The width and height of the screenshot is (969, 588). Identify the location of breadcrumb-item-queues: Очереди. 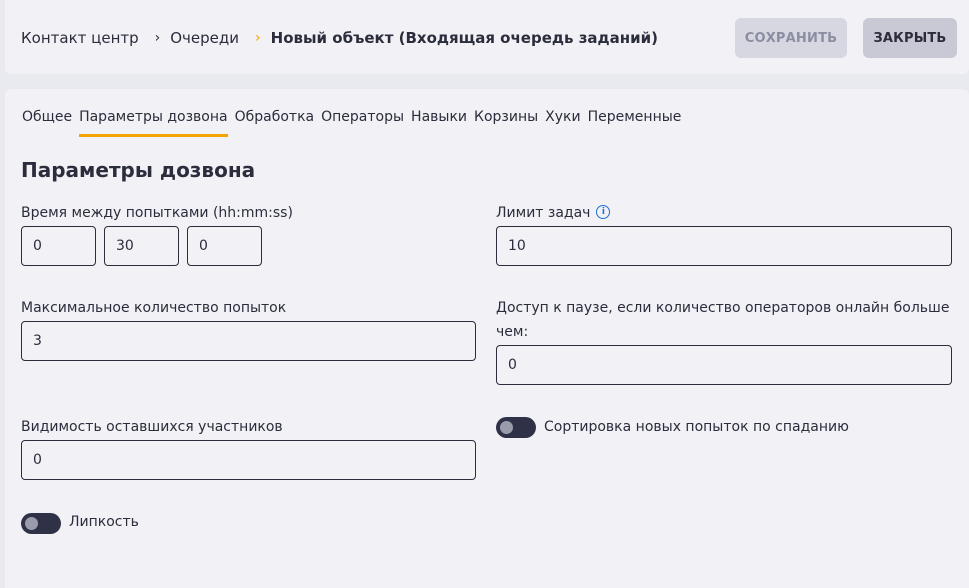
(204, 38).